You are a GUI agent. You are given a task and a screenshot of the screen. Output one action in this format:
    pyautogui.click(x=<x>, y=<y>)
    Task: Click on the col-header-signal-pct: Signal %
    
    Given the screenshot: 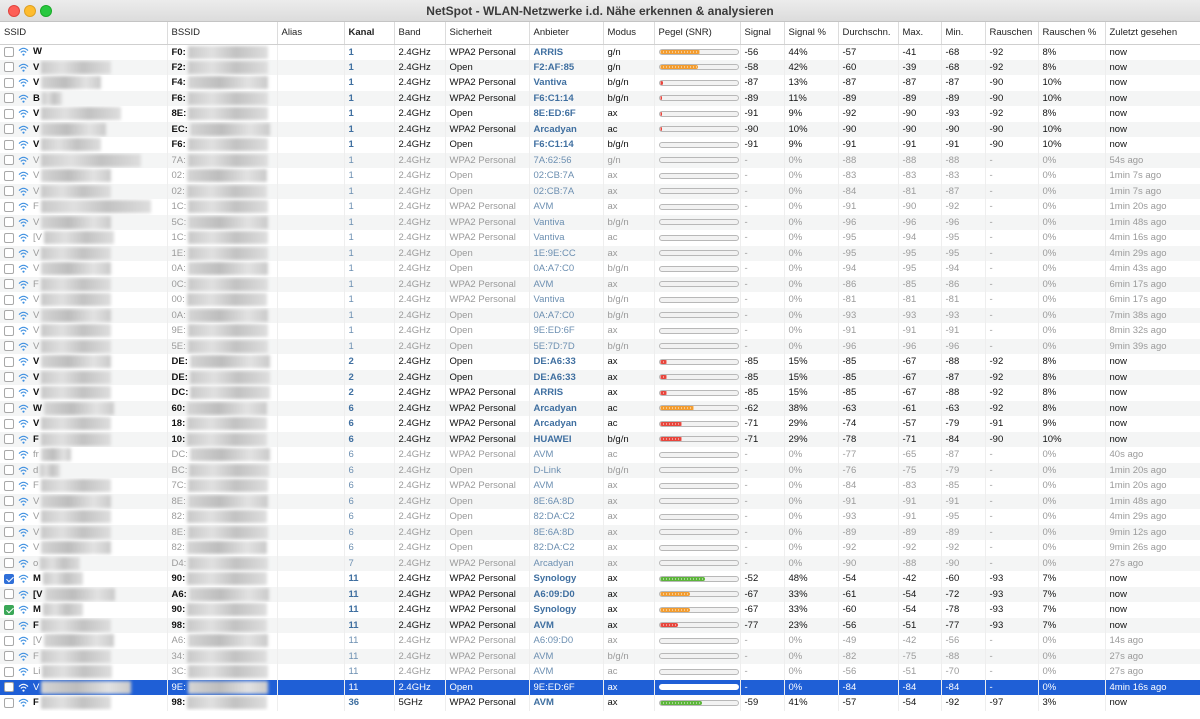 What is the action you would take?
    pyautogui.click(x=811, y=33)
    